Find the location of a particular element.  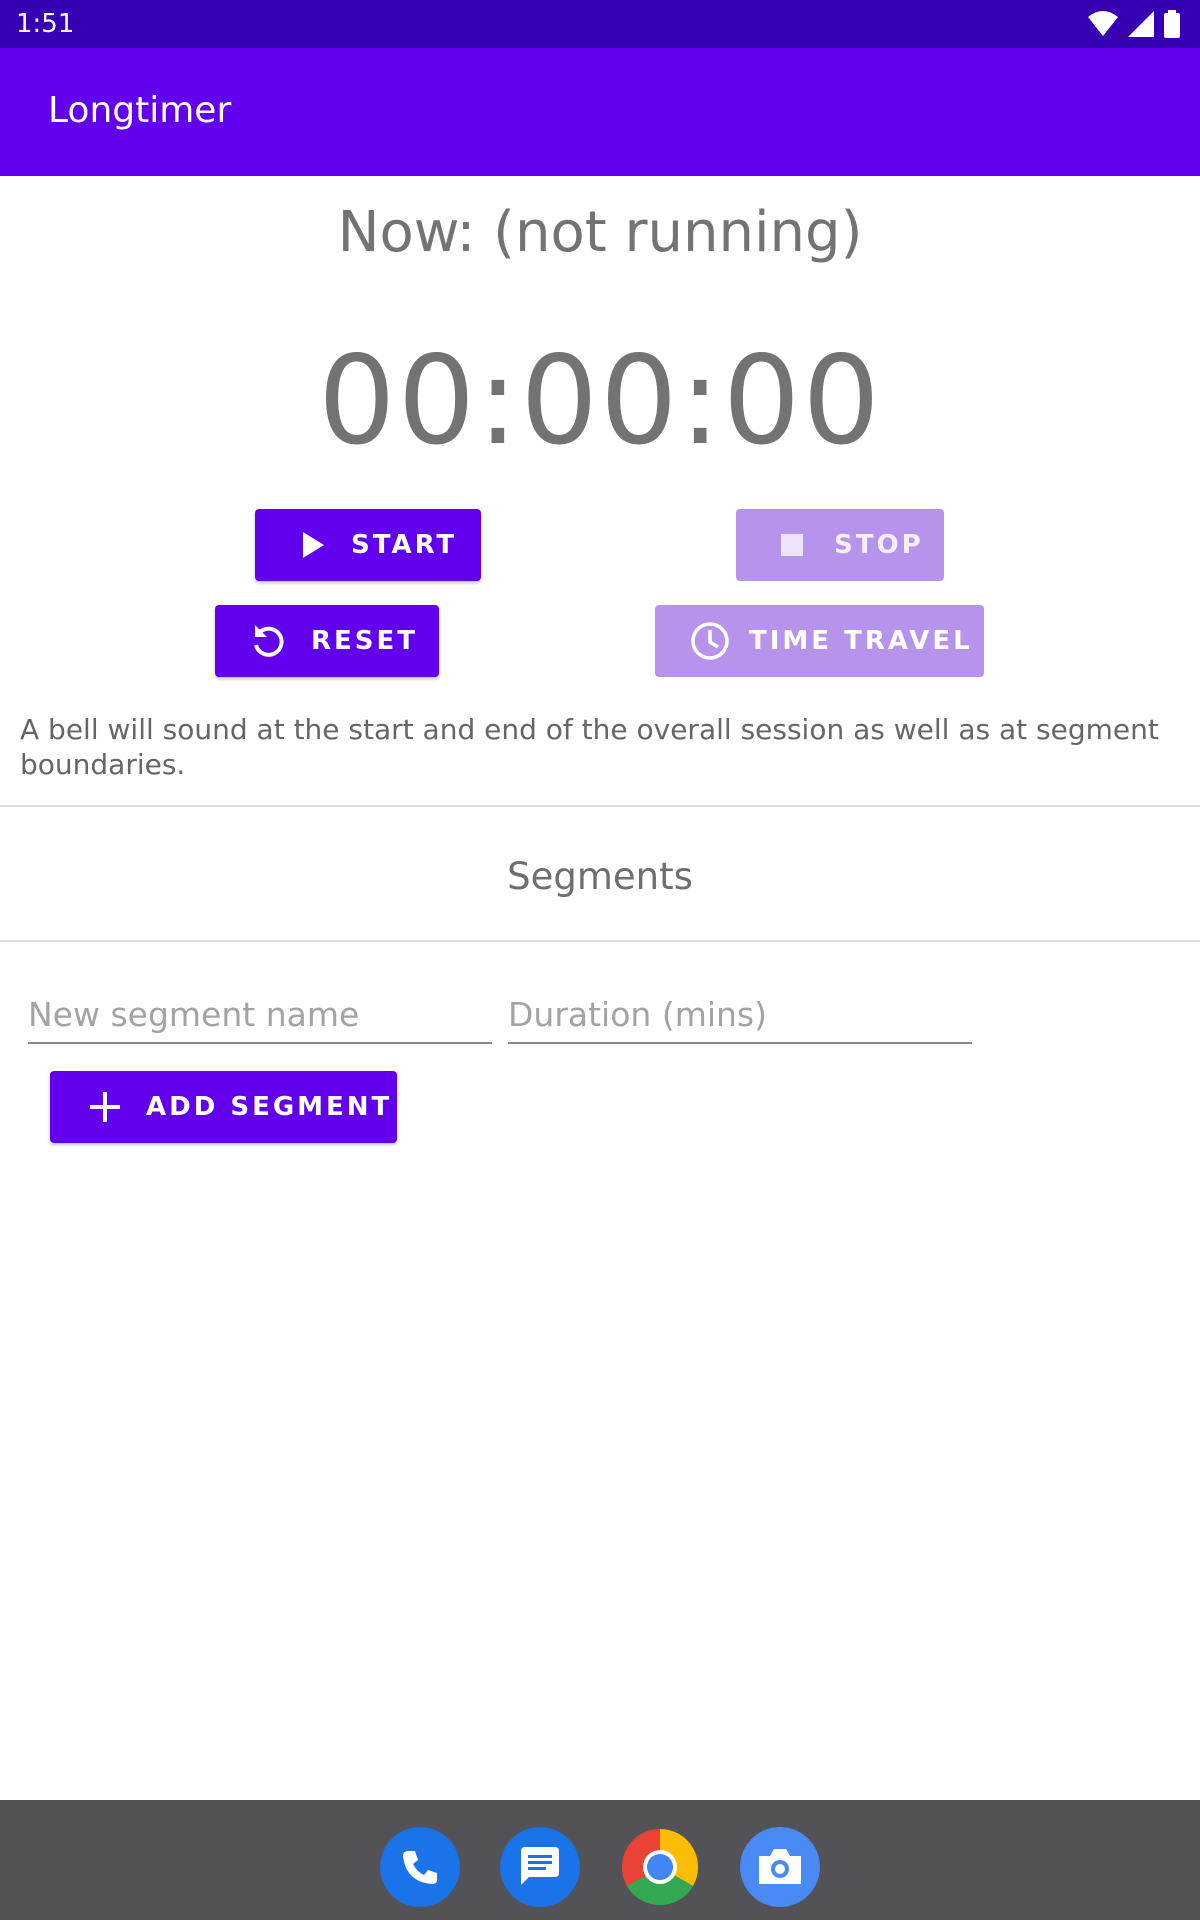

segment-name-field is located at coordinates (260, 1017).